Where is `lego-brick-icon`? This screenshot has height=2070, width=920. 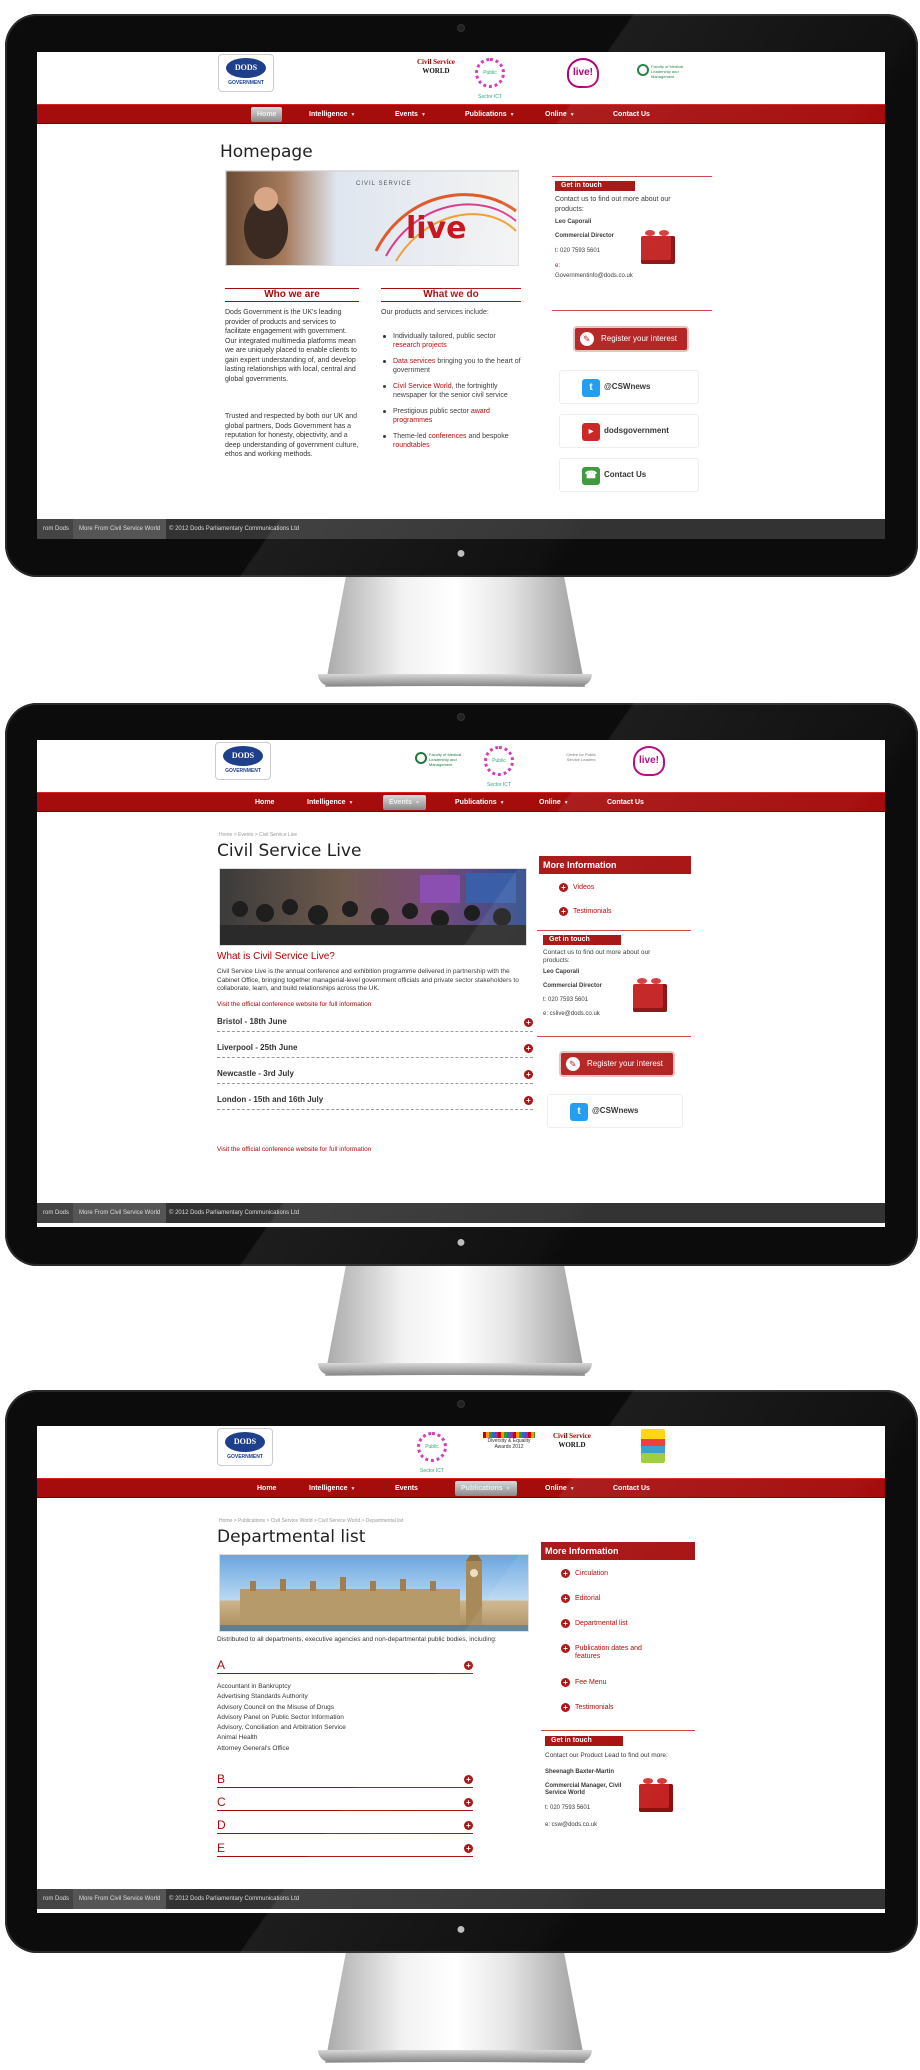 lego-brick-icon is located at coordinates (650, 995).